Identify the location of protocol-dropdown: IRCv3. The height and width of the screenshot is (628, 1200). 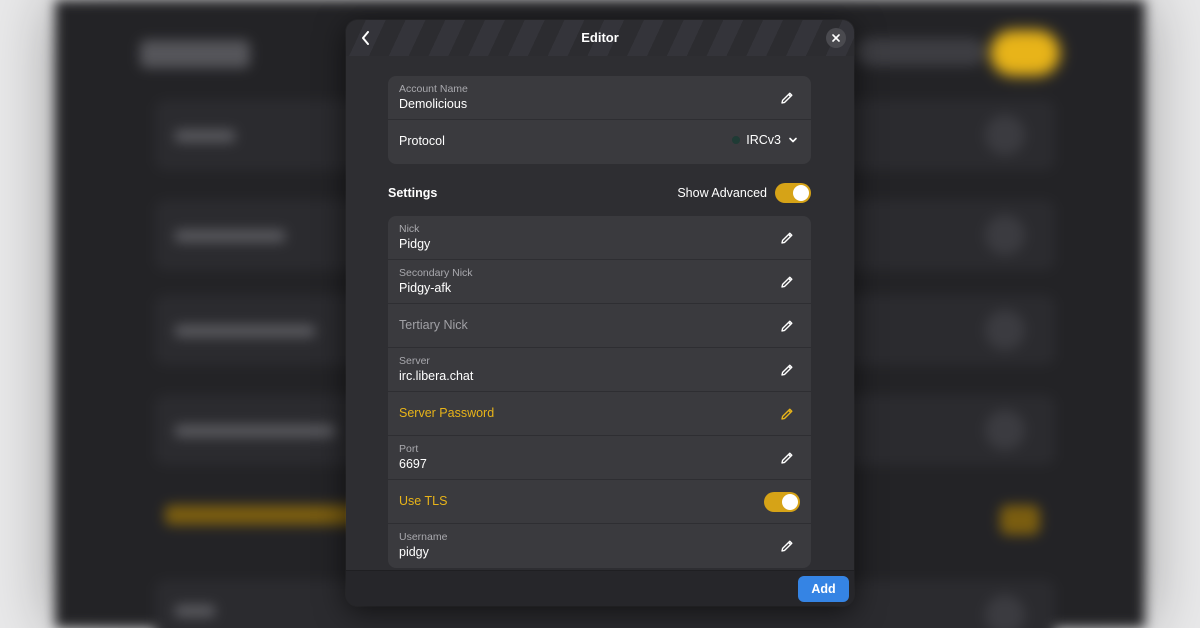
(765, 140).